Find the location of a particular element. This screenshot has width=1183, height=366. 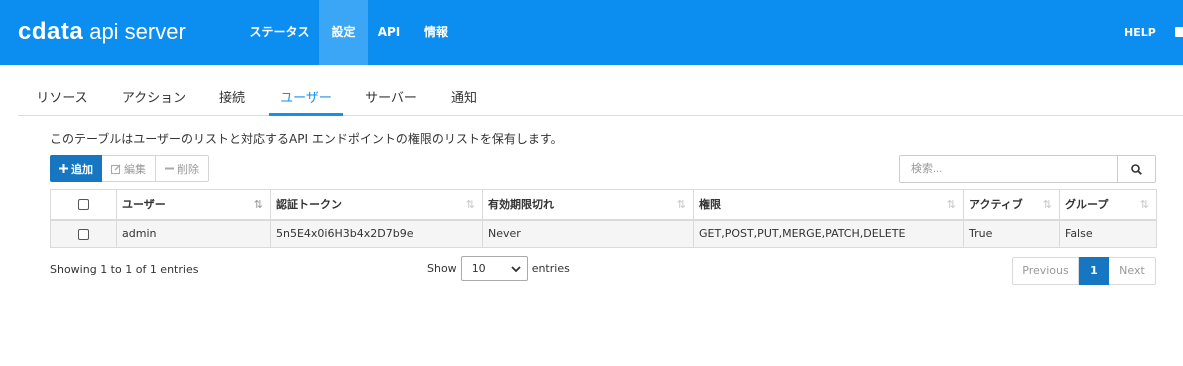

search-box is located at coordinates (1027, 169).